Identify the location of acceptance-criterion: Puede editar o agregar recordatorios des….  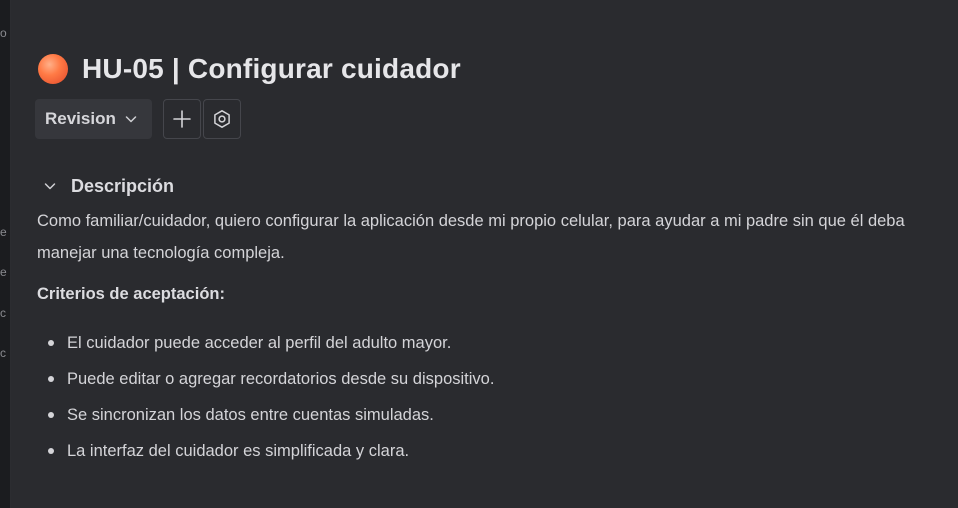
(265, 380).